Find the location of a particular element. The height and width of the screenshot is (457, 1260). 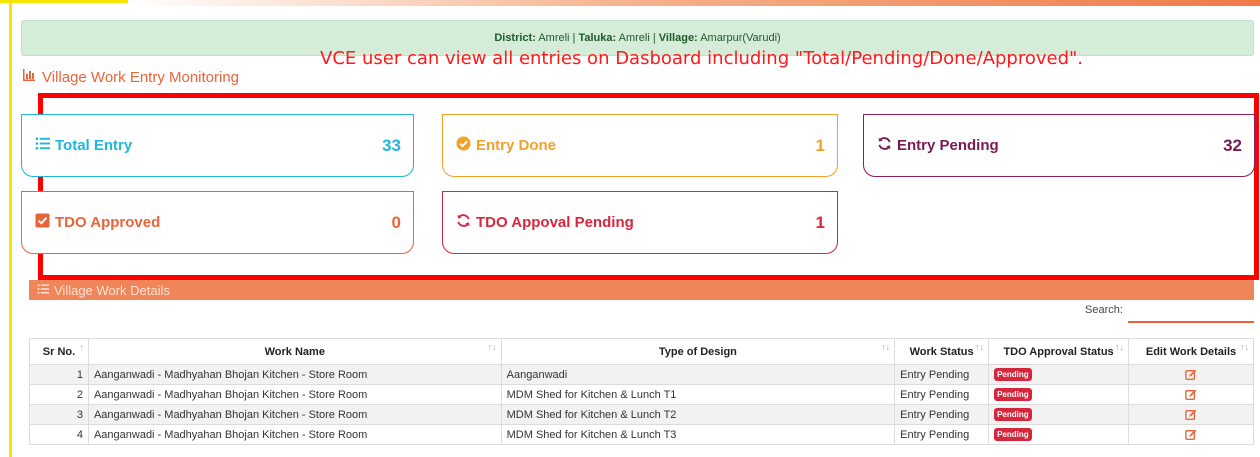

tdo-approval-pending-count: 1 is located at coordinates (820, 222).